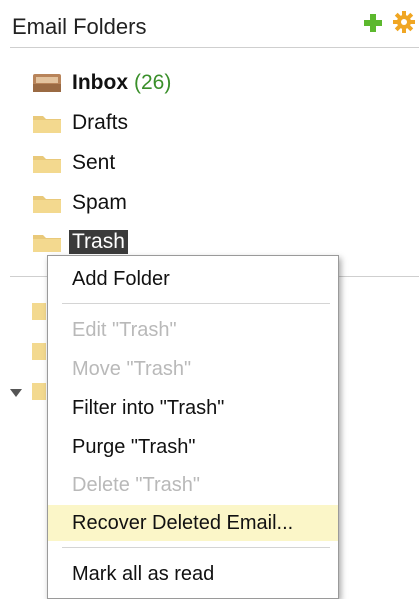  I want to click on folder-label: Sent, so click(94, 162).